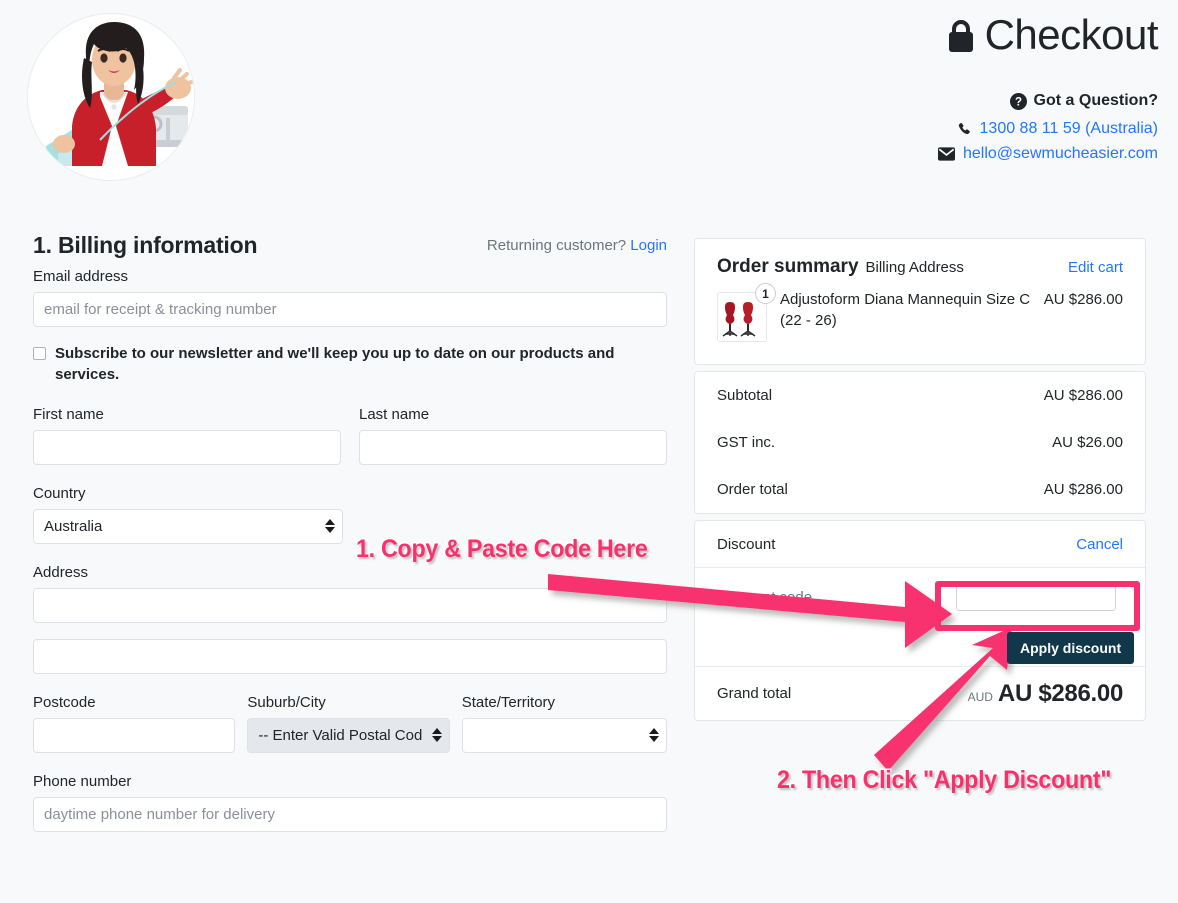 The width and height of the screenshot is (1178, 903). Describe the element at coordinates (746, 312) in the screenshot. I see `order-item-thumb-wrap: 1` at that location.